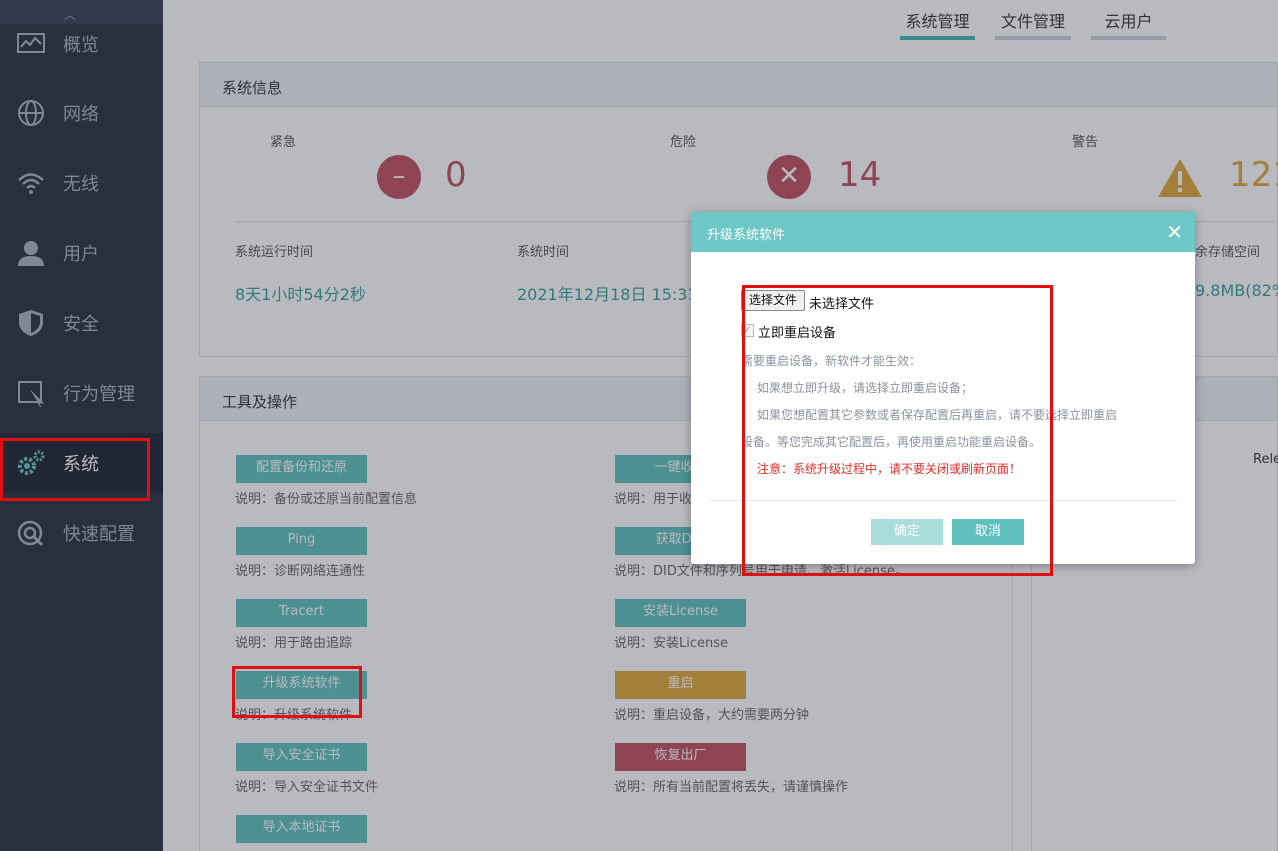  Describe the element at coordinates (937, 415) in the screenshot. I see `instruction-line: 如果您想配置其它参数或者保存配置后再重启，请不要选择立即重启` at that location.